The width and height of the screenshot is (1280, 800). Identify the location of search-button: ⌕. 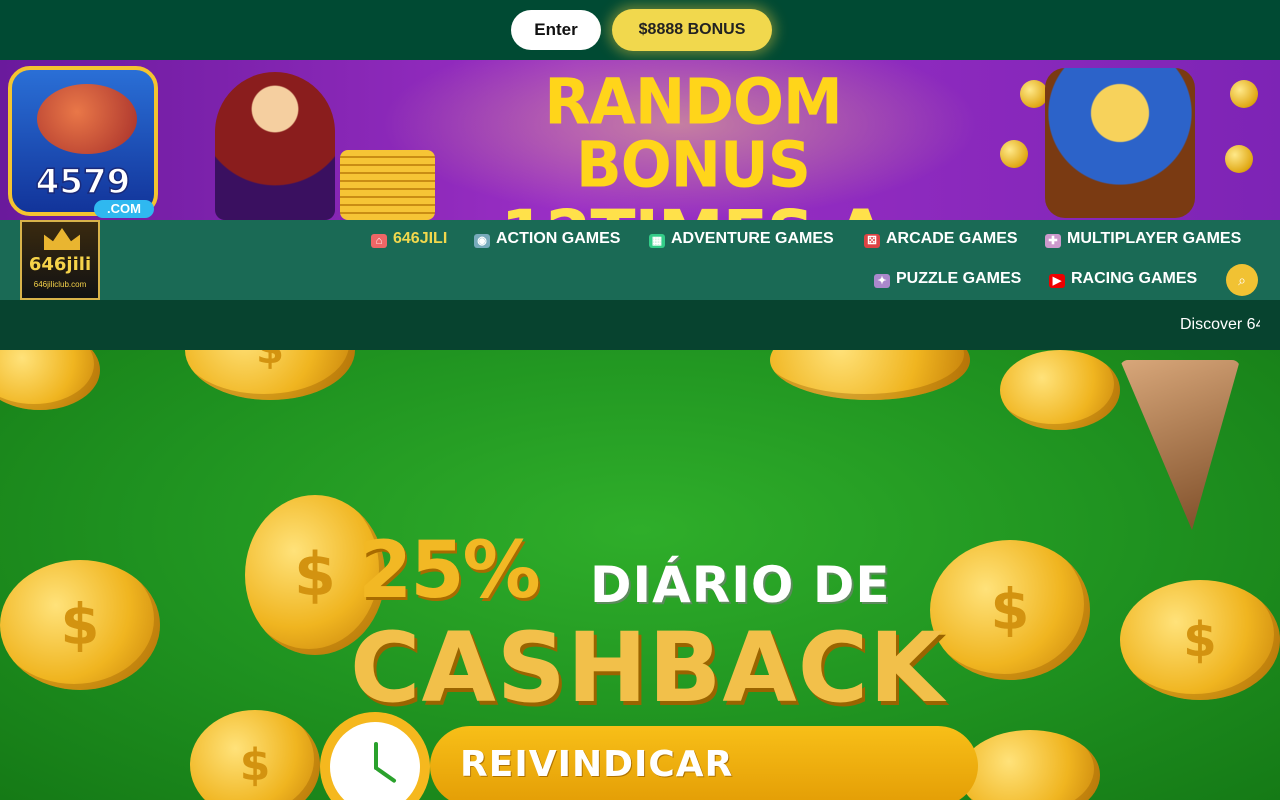
(1242, 280).